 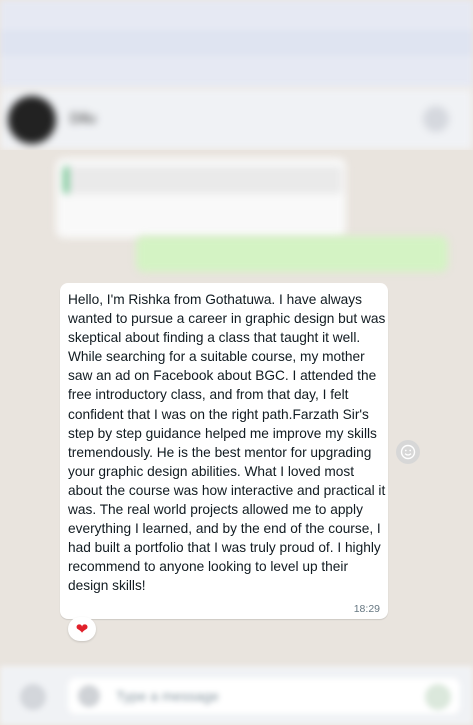 What do you see at coordinates (167, 696) in the screenshot?
I see `message-input-placeholder: Type a message` at bounding box center [167, 696].